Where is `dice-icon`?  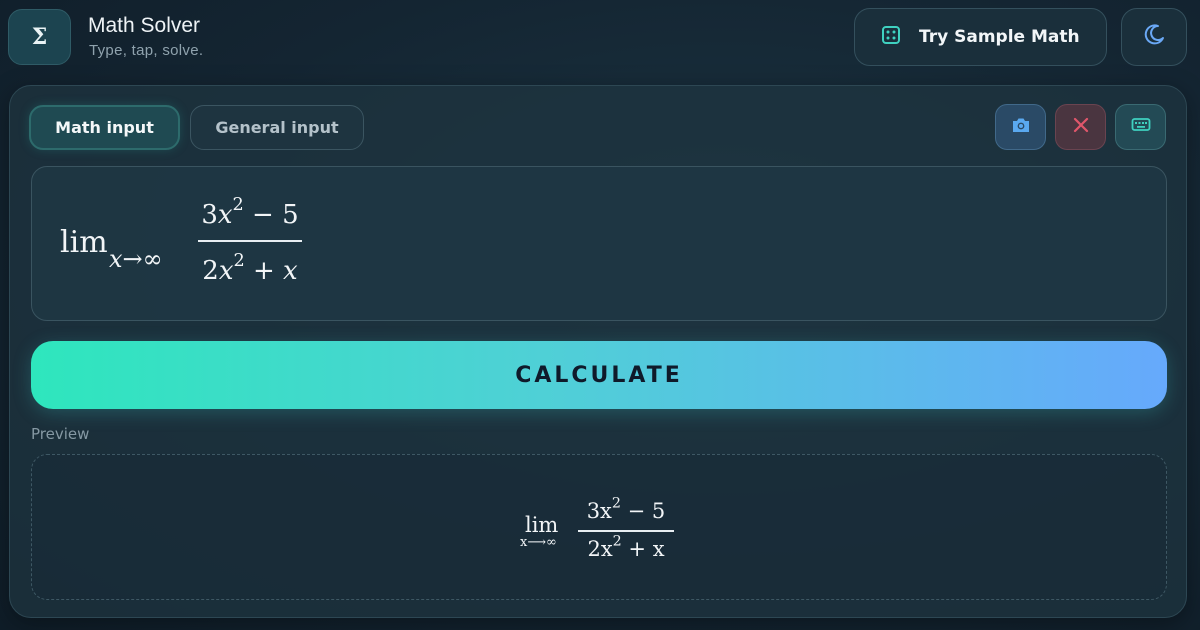 dice-icon is located at coordinates (891, 37).